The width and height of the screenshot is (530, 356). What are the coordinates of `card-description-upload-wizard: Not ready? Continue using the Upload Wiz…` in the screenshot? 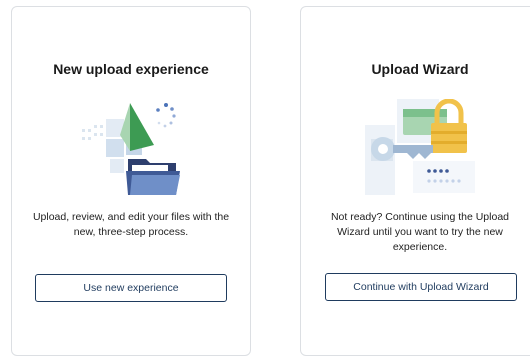 It's located at (420, 232).